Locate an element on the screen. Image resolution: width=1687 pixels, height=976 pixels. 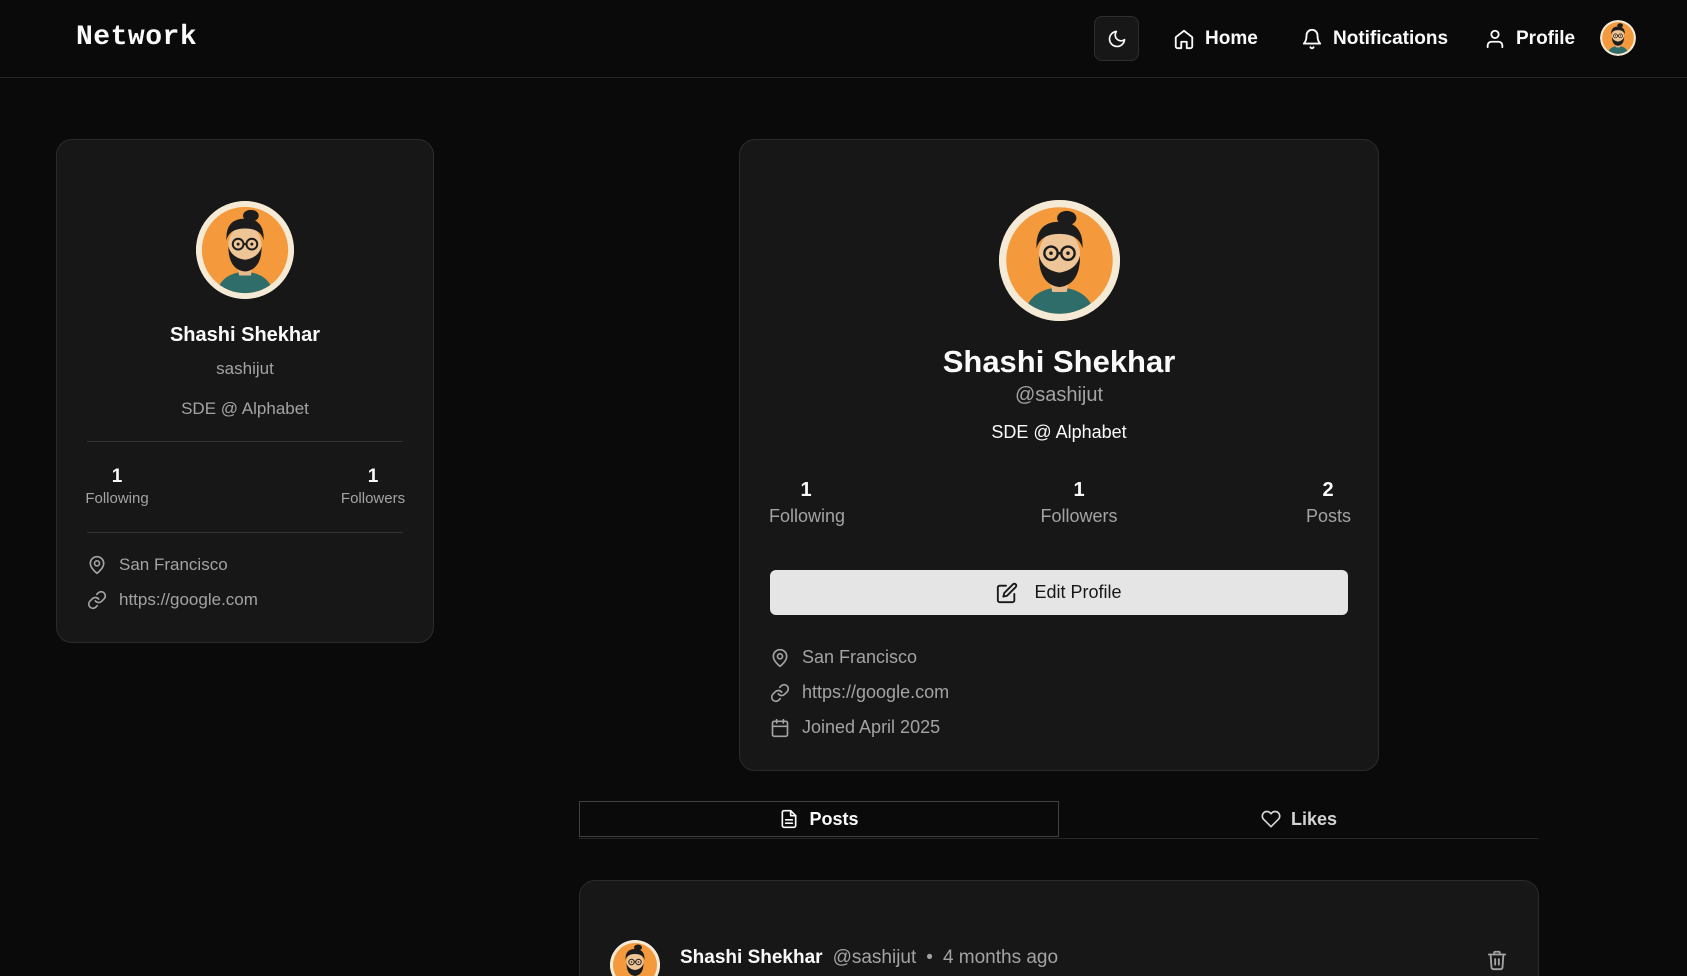
profile-following-count: 1 is located at coordinates (806, 490).